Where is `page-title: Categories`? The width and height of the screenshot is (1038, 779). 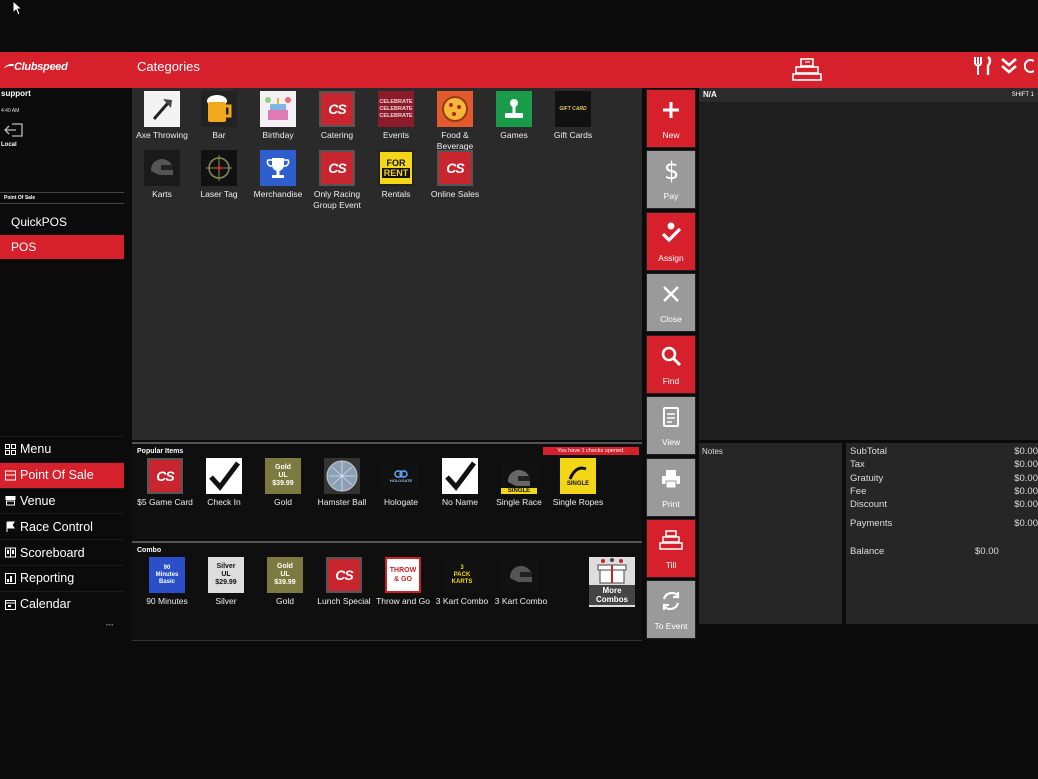
page-title: Categories is located at coordinates (168, 66).